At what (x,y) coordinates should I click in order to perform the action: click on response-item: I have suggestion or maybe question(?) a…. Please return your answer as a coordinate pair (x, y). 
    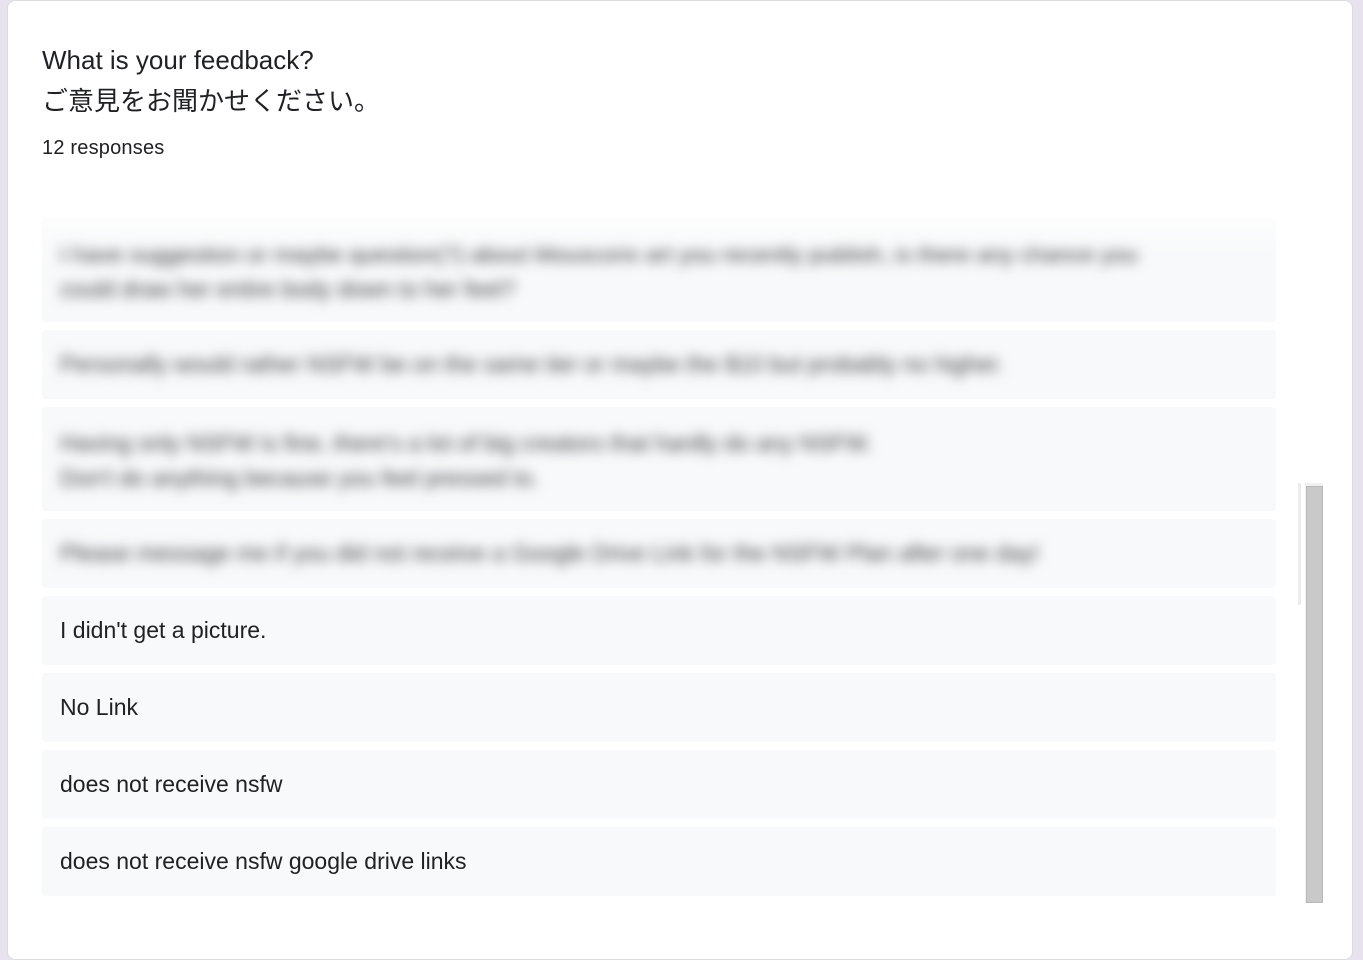
    Looking at the image, I should click on (659, 270).